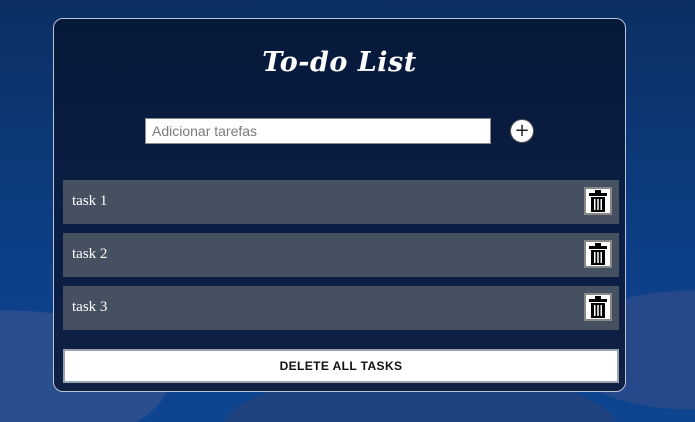 The height and width of the screenshot is (422, 695). I want to click on task-input, so click(318, 131).